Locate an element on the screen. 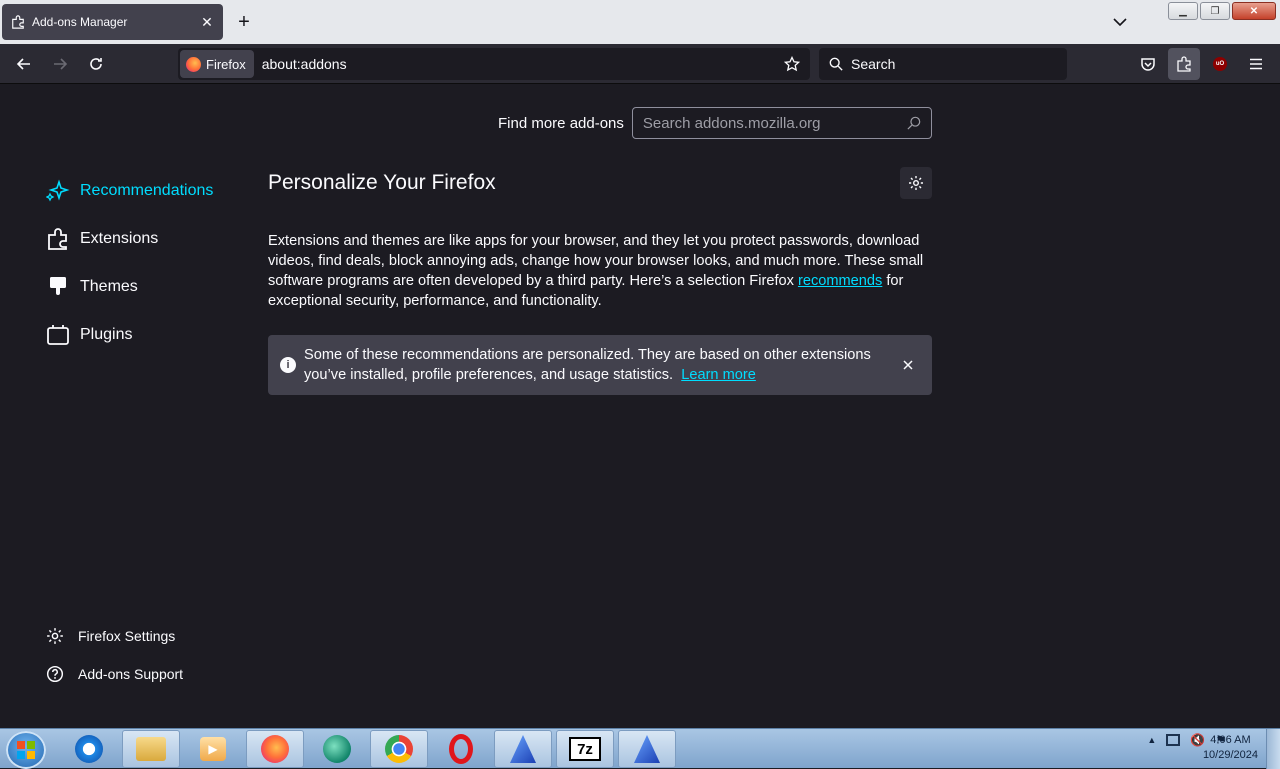 The width and height of the screenshot is (1280, 769). tools-gear-button is located at coordinates (916, 183).